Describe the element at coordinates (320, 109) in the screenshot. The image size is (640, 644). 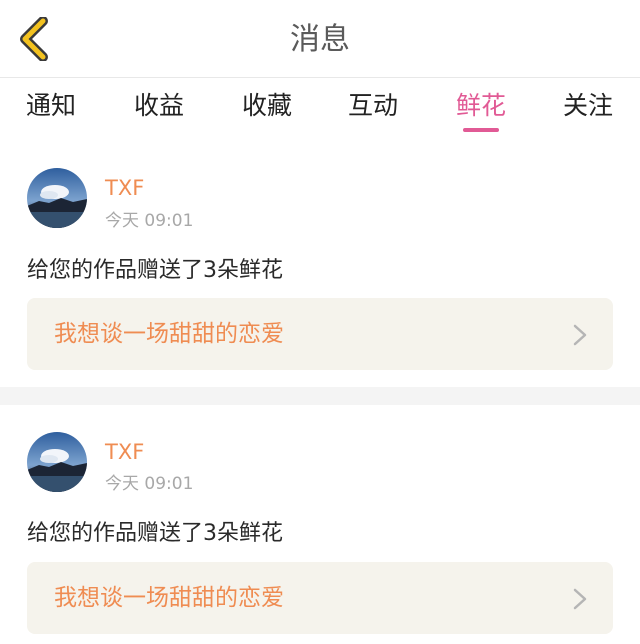
I see `tab-bar: 通知 收益 收藏 互动 鲜花 关注` at that location.